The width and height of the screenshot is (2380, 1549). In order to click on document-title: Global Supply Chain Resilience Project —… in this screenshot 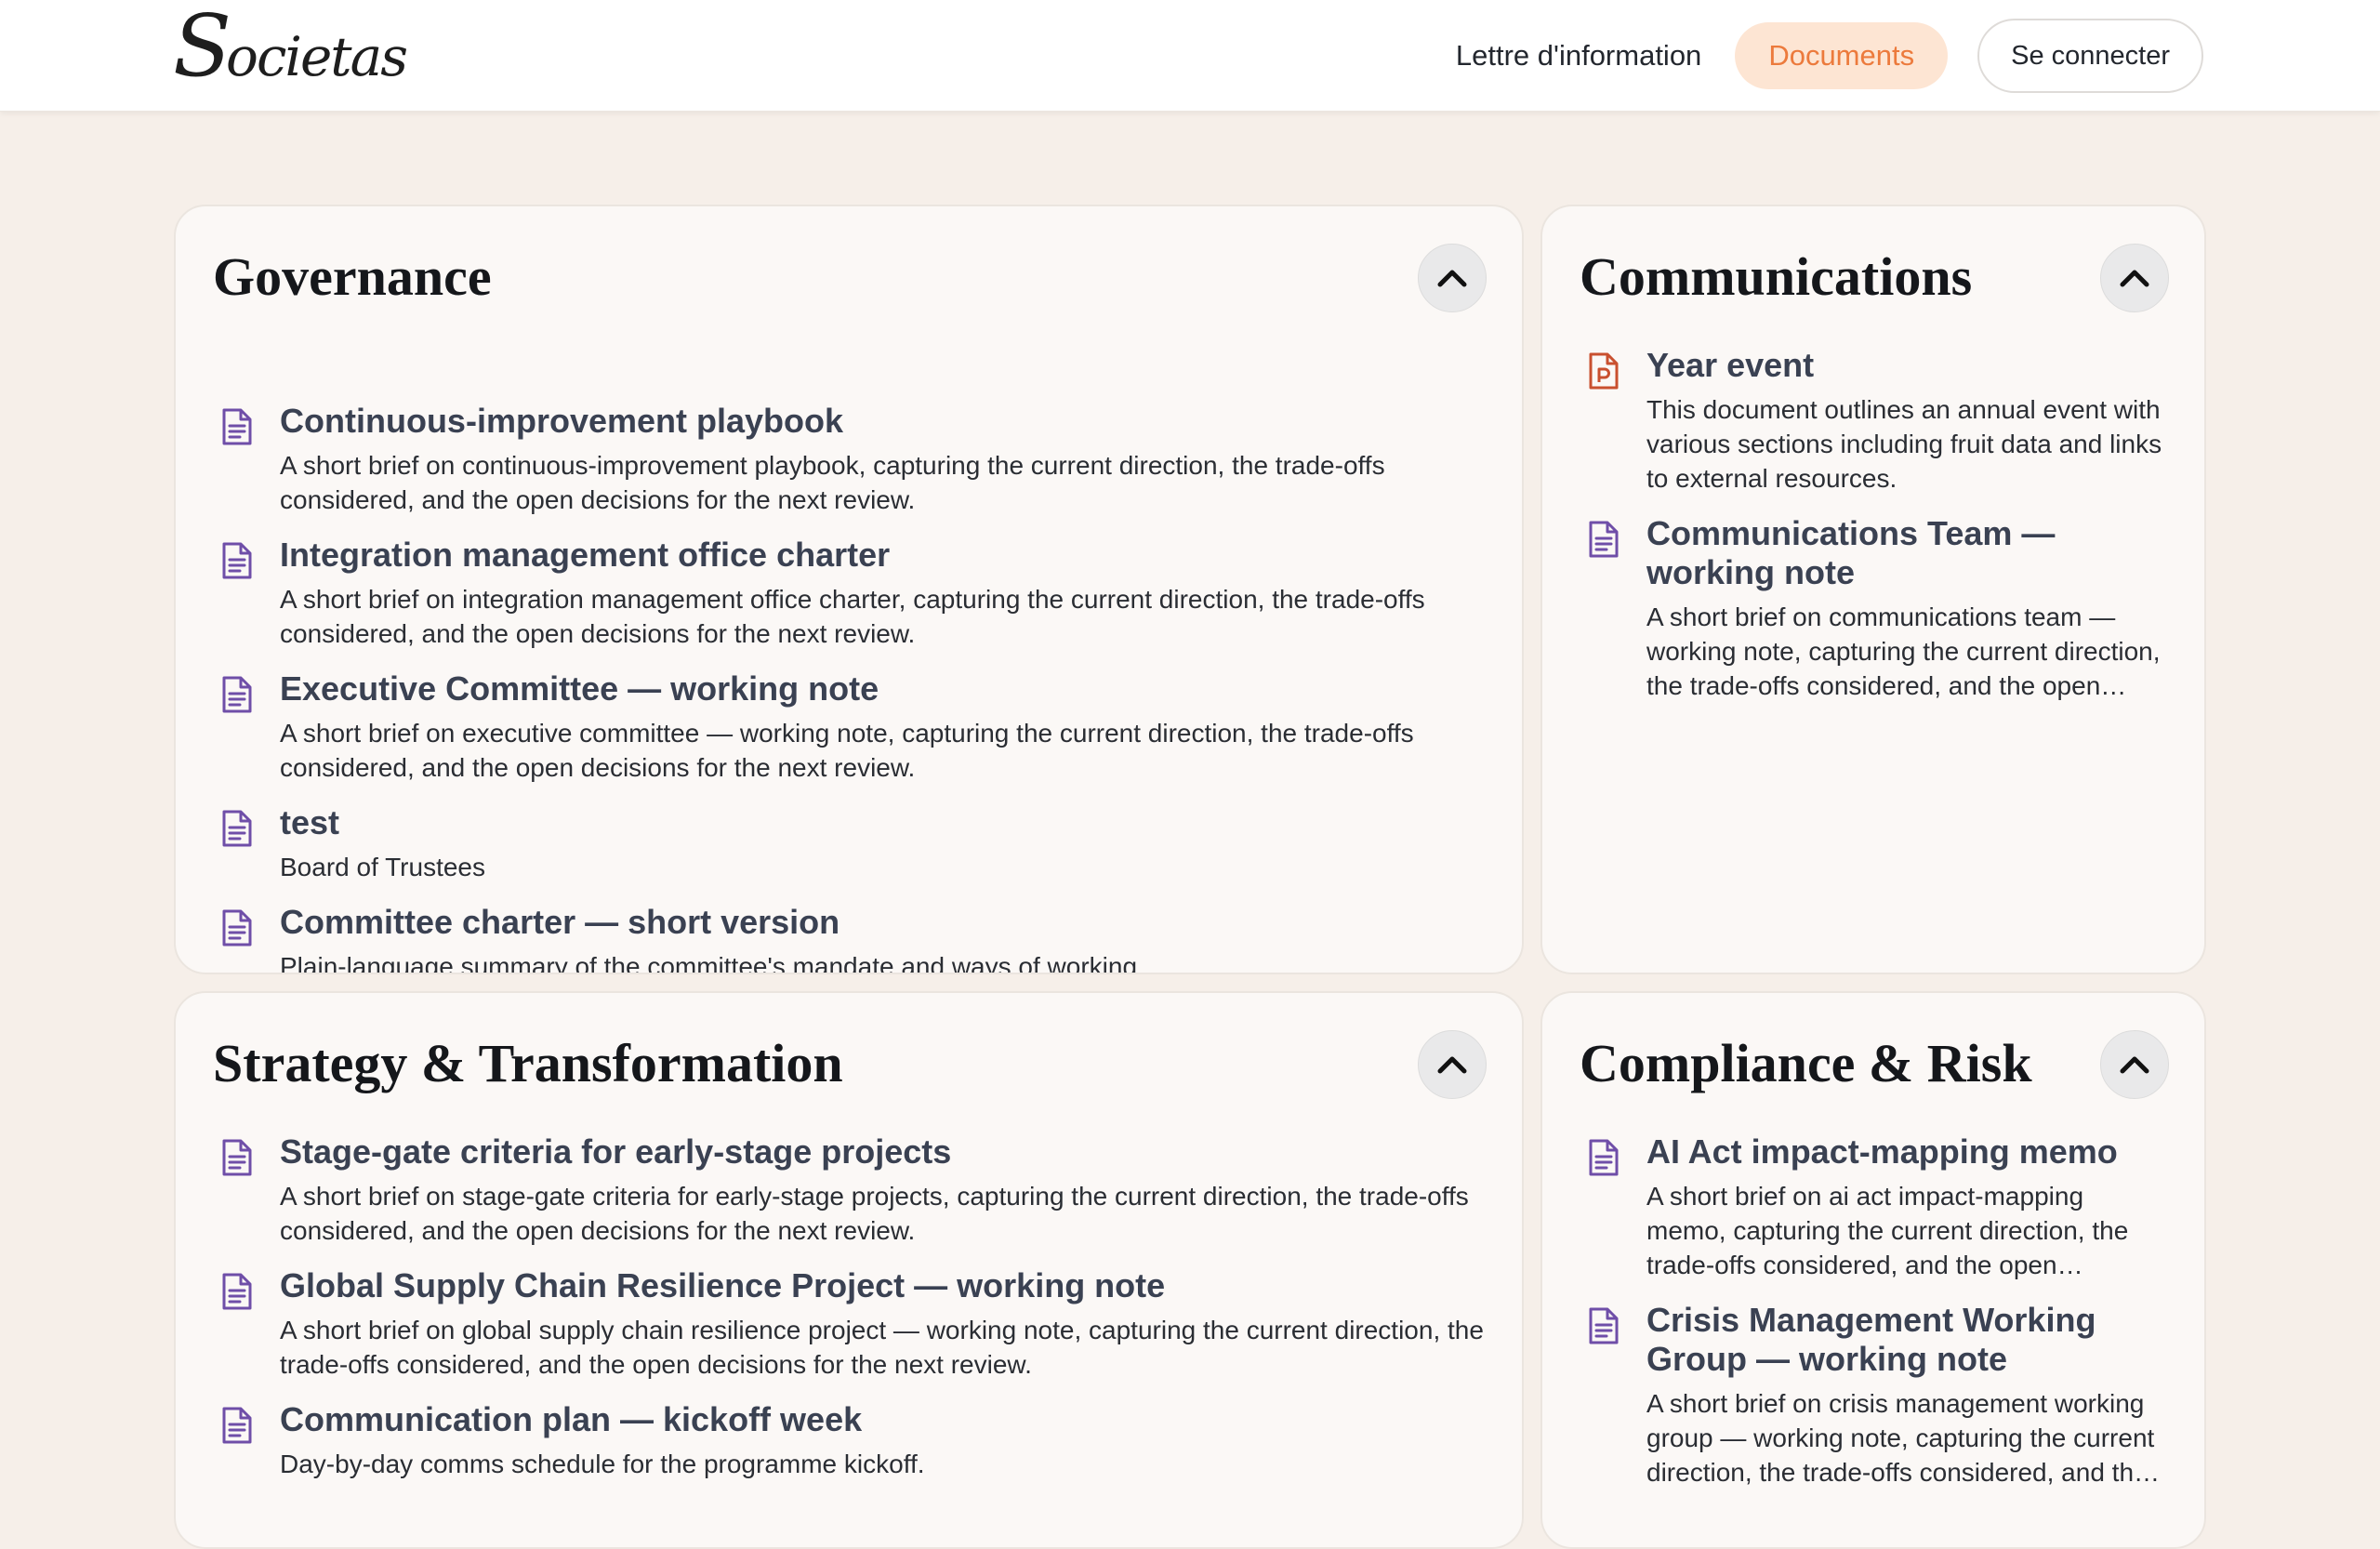, I will do `click(882, 1285)`.